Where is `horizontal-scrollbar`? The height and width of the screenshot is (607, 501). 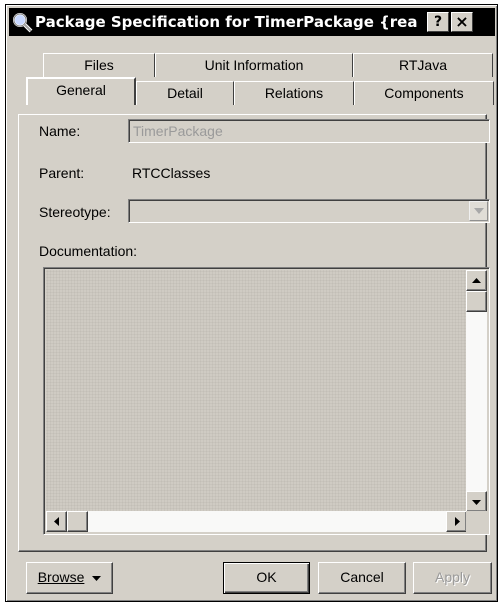
horizontal-scrollbar is located at coordinates (256, 521).